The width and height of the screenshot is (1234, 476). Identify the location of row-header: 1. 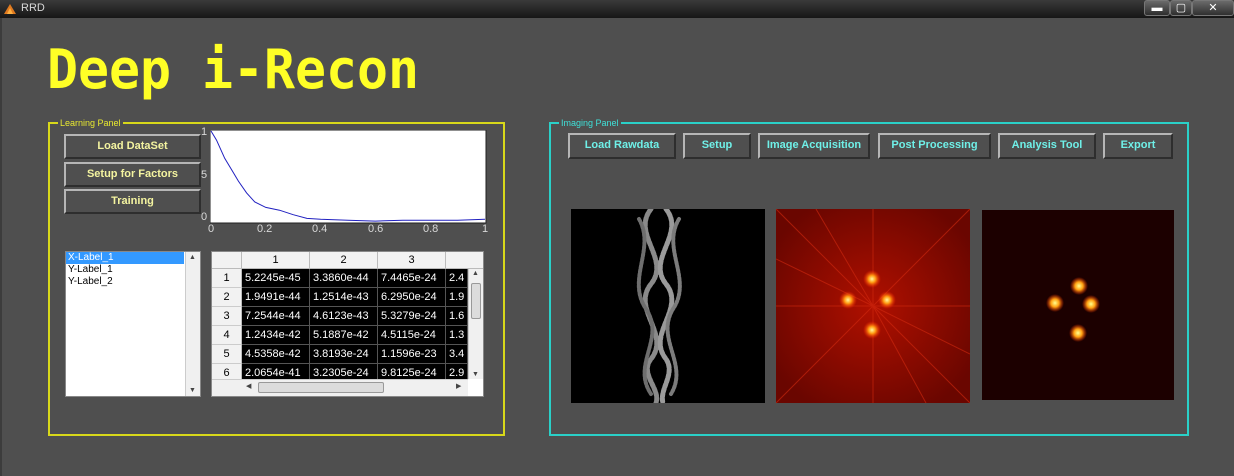
(227, 278).